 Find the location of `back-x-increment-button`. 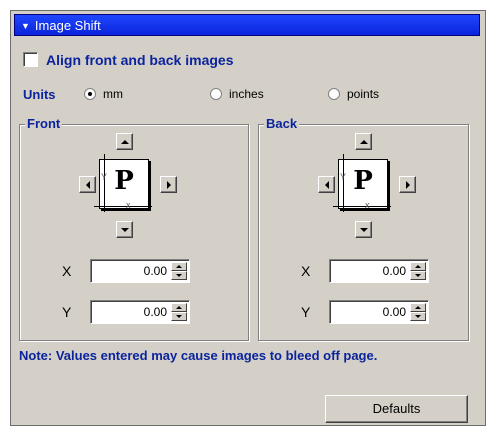

back-x-increment-button is located at coordinates (418, 266).